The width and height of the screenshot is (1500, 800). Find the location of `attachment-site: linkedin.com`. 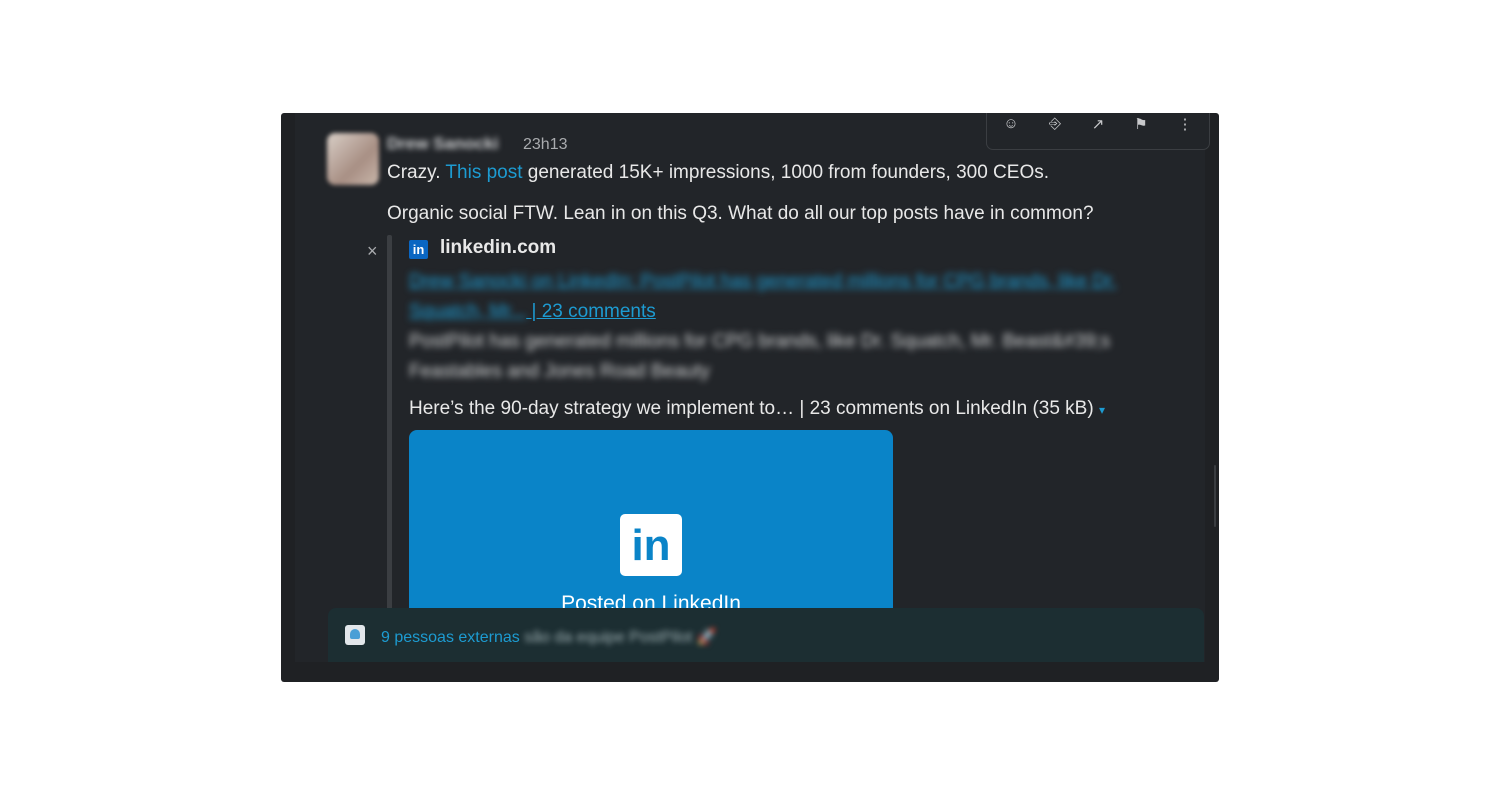

attachment-site: linkedin.com is located at coordinates (498, 247).